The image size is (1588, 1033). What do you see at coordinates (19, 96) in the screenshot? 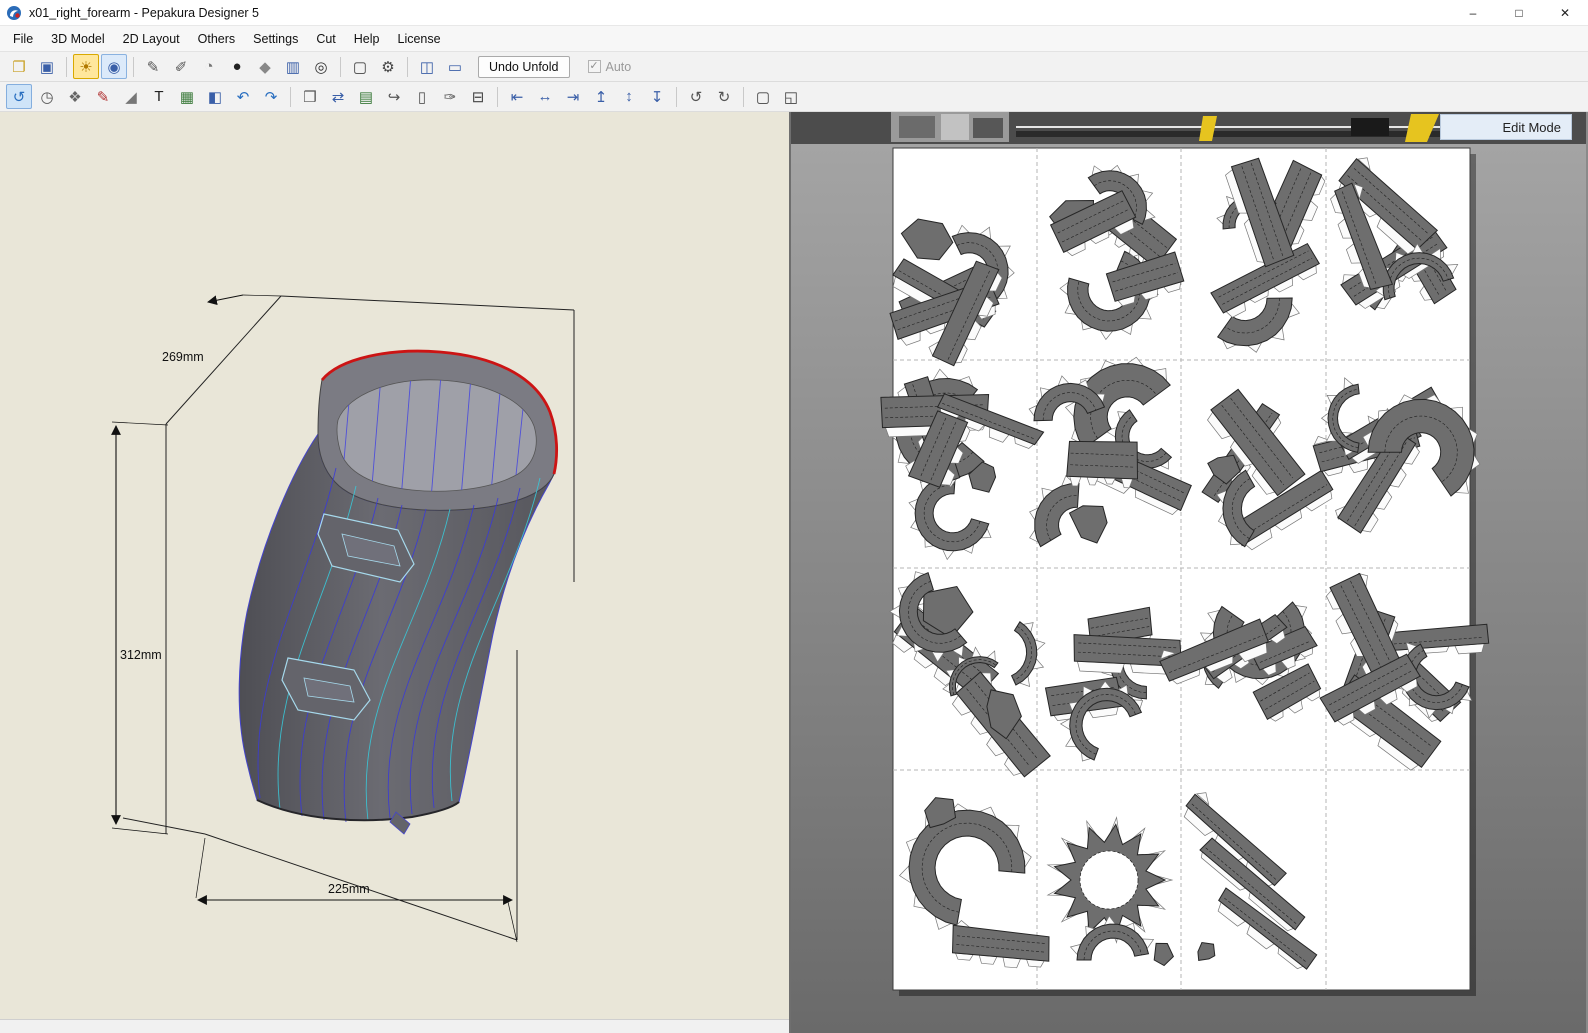
I see `orbit-icon: ↺` at bounding box center [19, 96].